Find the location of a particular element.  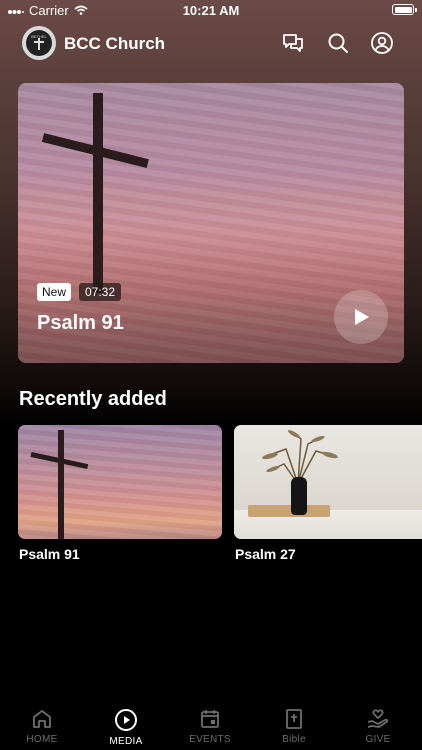

chat-icon is located at coordinates (294, 44).